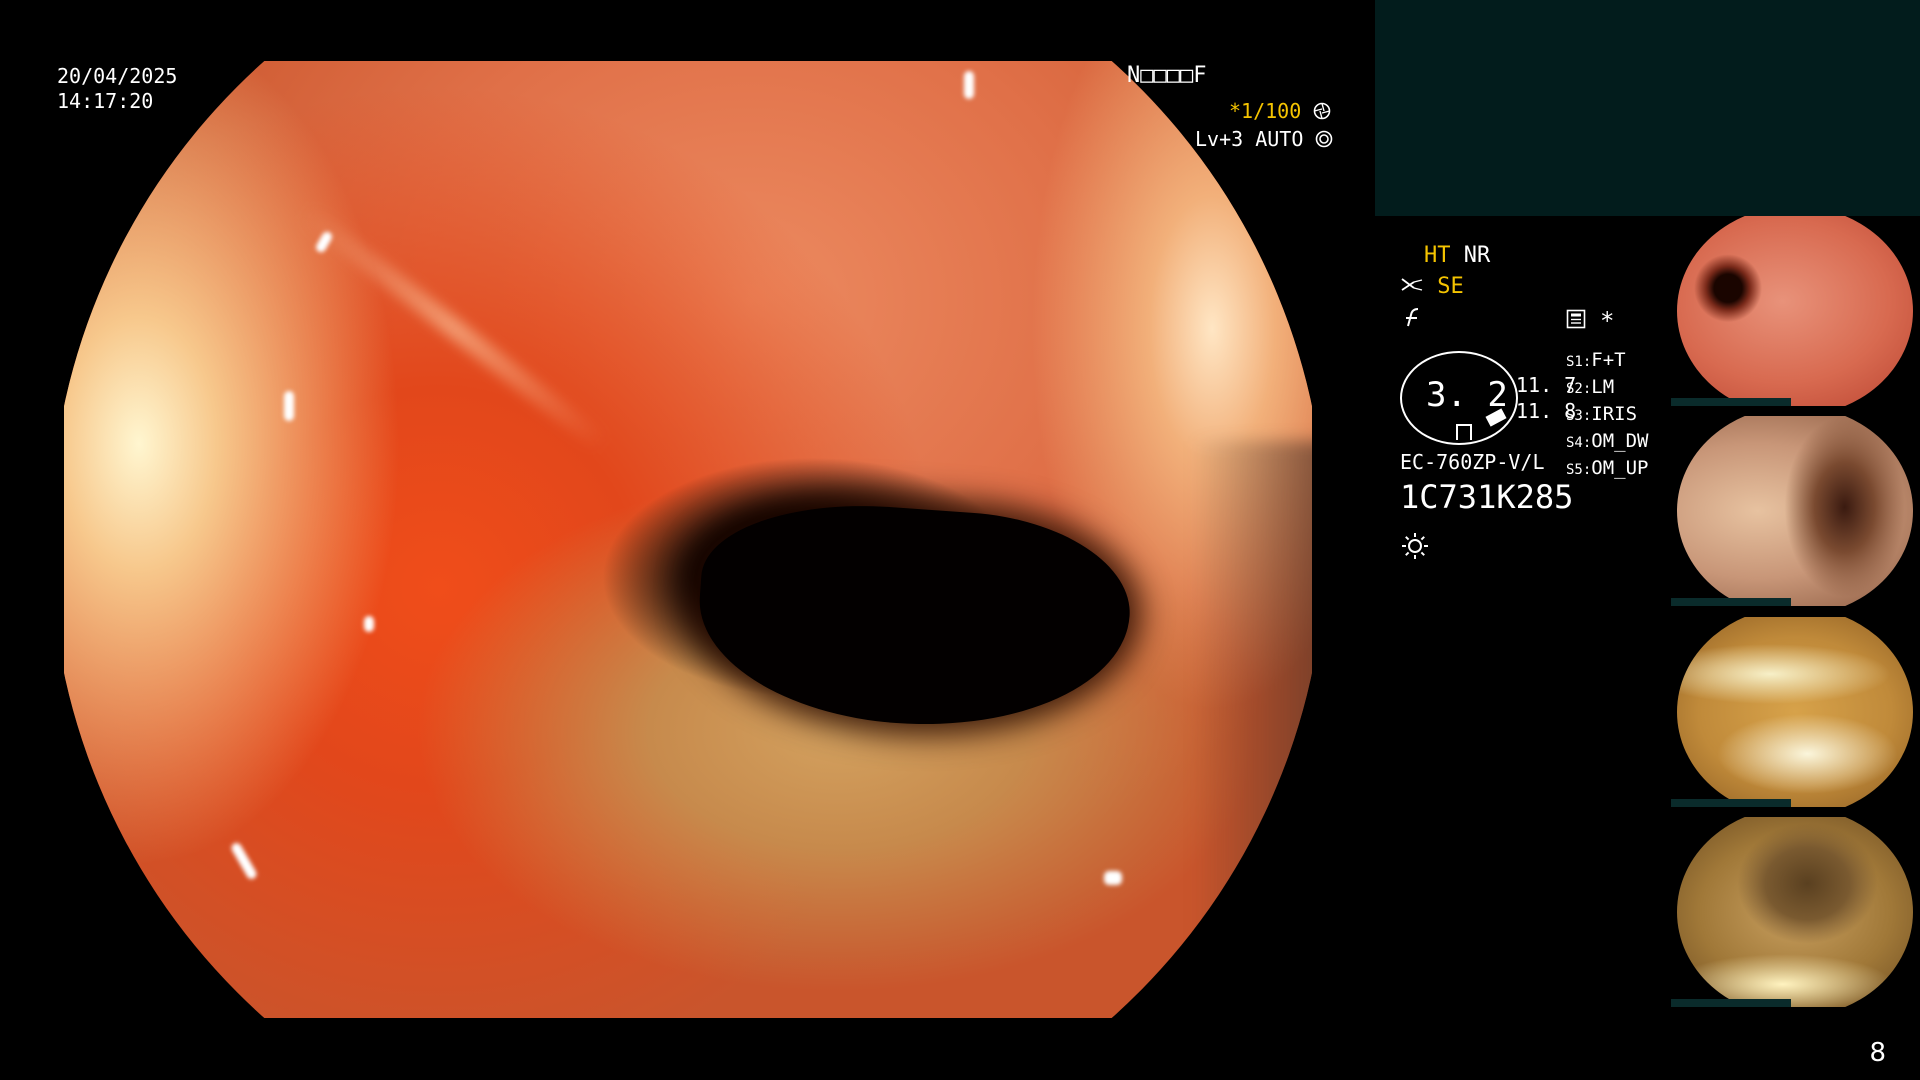  Describe the element at coordinates (1877, 1053) in the screenshot. I see `page-number: 8` at that location.